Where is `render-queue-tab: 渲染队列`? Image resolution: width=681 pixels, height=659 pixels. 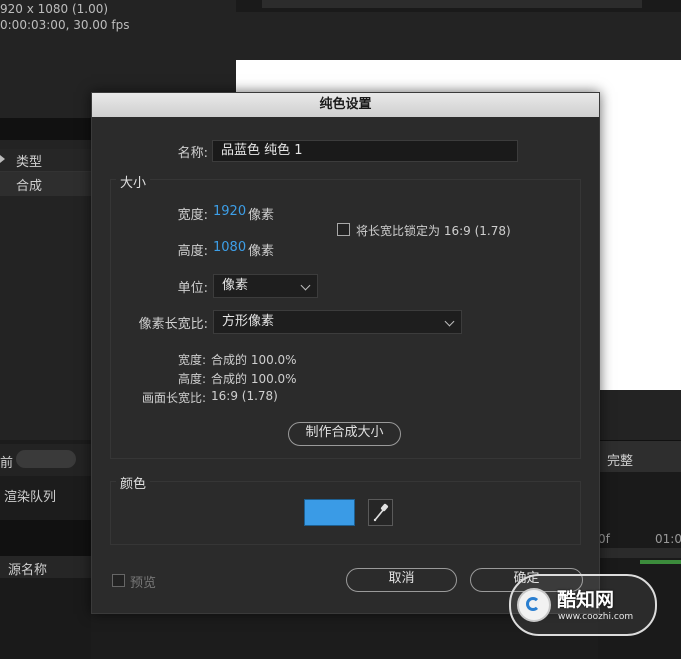
render-queue-tab: 渲染队列 is located at coordinates (30, 495).